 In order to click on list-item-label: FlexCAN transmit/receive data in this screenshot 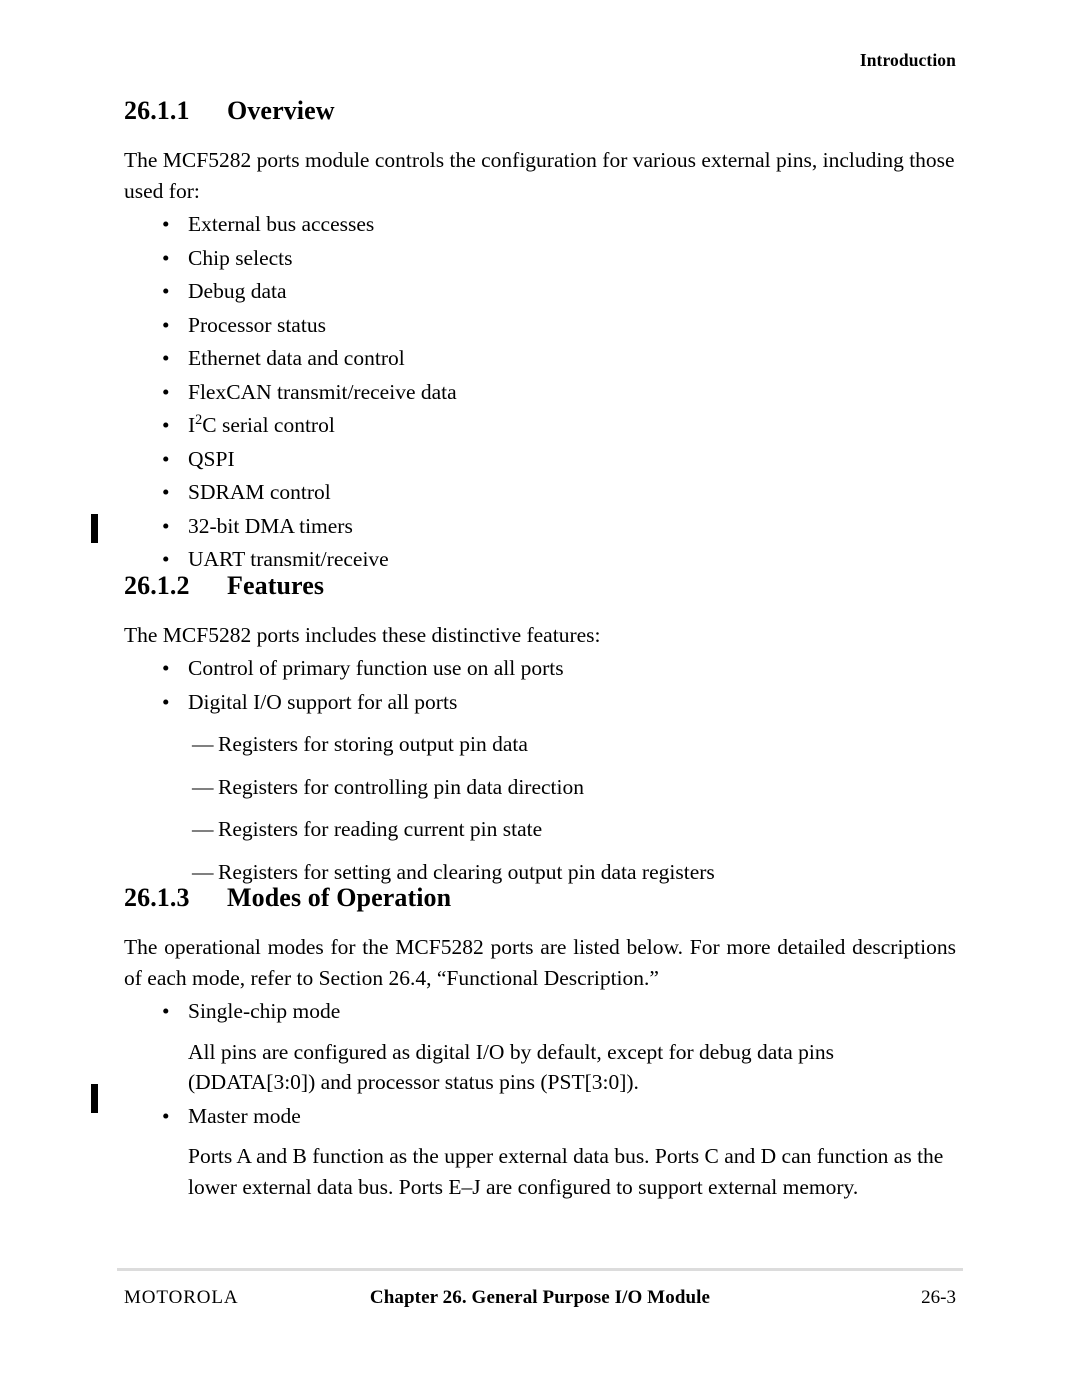, I will do `click(322, 391)`.